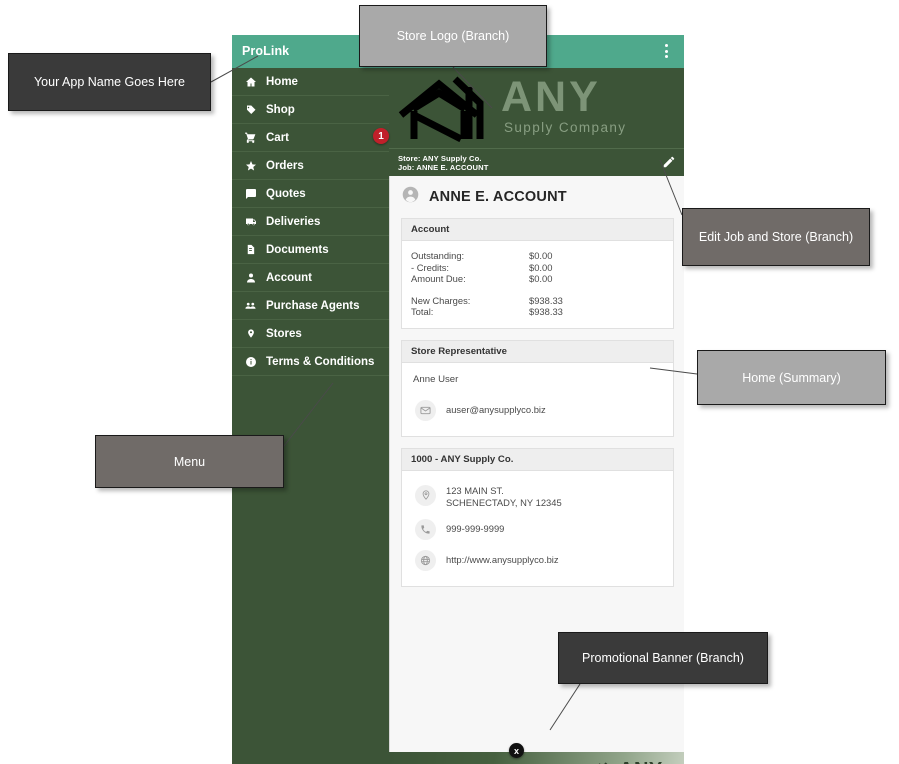 Image resolution: width=899 pixels, height=764 pixels. What do you see at coordinates (189, 461) in the screenshot?
I see `callout-menu: Menu` at bounding box center [189, 461].